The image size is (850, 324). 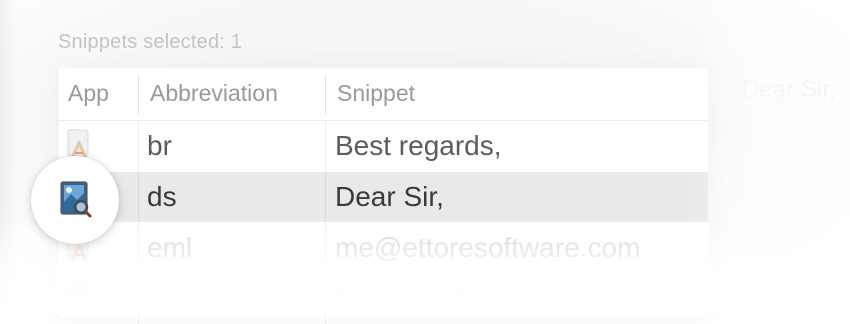 I want to click on snippets-selected-count: Snippets selected: 1, so click(x=150, y=42).